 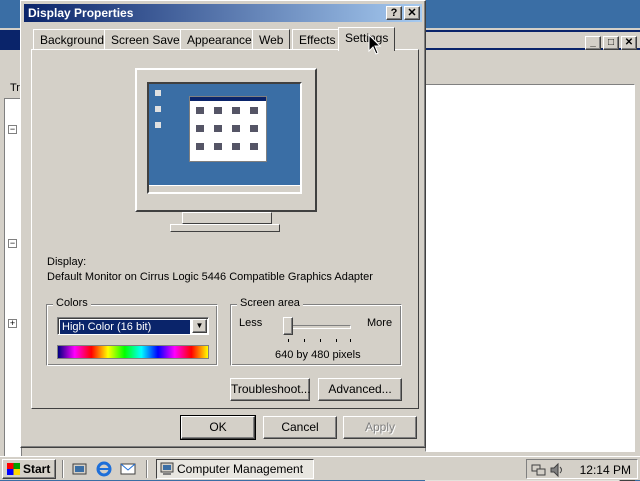 What do you see at coordinates (412, 13) in the screenshot?
I see `close-button: ✕` at bounding box center [412, 13].